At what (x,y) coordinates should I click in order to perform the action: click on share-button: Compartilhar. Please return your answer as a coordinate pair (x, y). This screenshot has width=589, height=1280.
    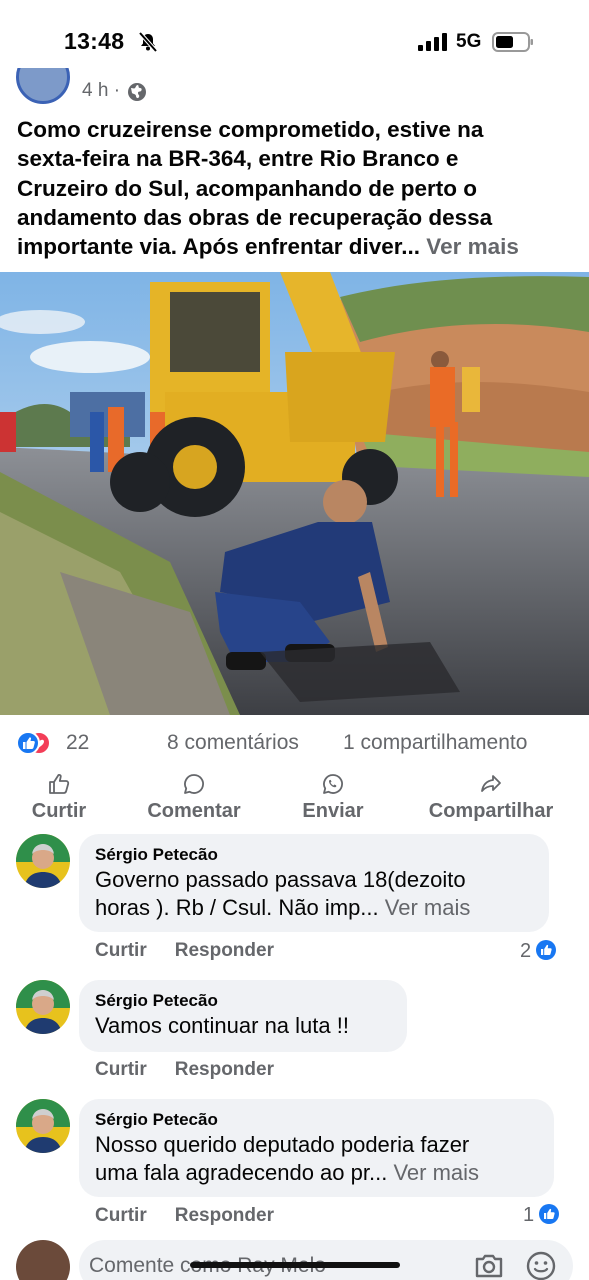
    Looking at the image, I should click on (491, 797).